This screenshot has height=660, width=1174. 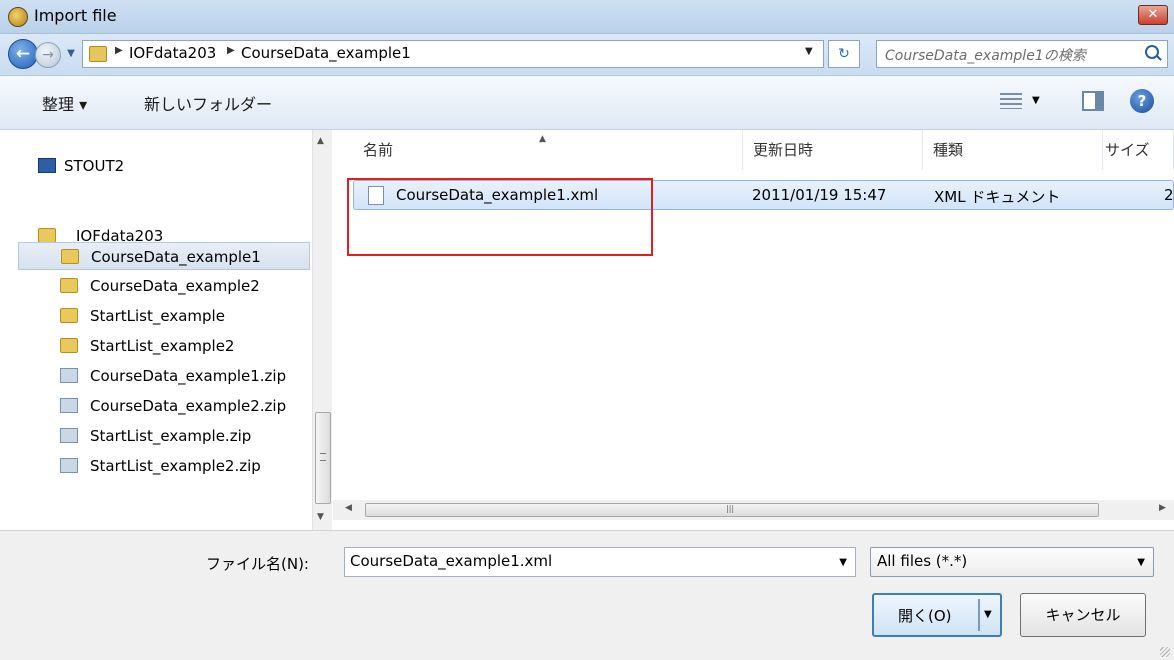 What do you see at coordinates (171, 436) in the screenshot?
I see `nav-item-label: StartList_example.zip` at bounding box center [171, 436].